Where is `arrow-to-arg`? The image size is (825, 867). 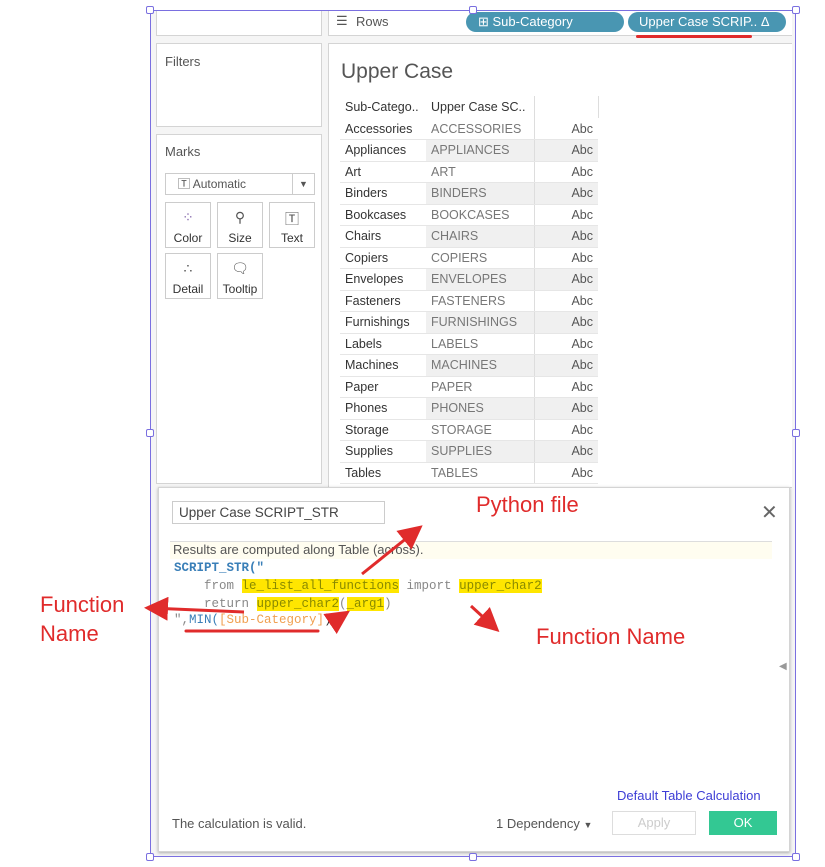
arrow-to-arg is located at coordinates (336, 622).